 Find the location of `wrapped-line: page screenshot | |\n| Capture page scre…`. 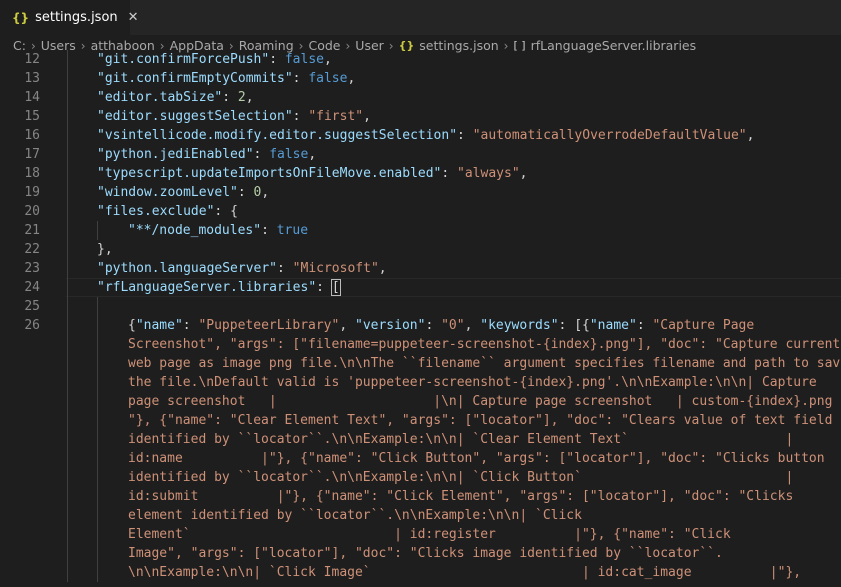

wrapped-line: page screenshot | |\n| Capture page scre… is located at coordinates (420, 401).